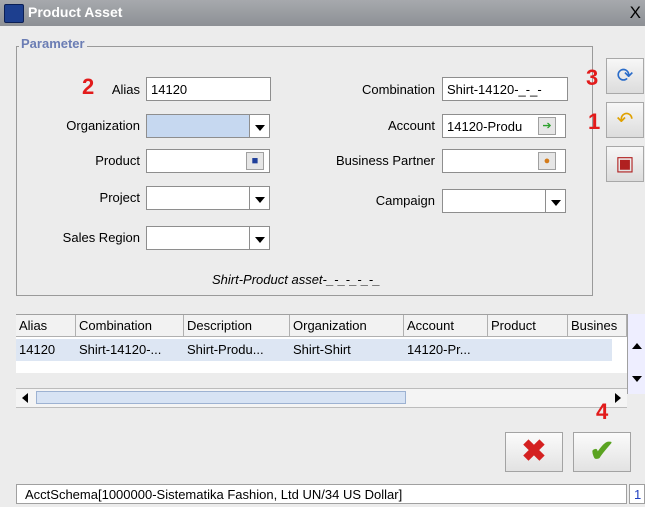 This screenshot has height=507, width=645. What do you see at coordinates (411, 125) in the screenshot?
I see `account-label: Account` at bounding box center [411, 125].